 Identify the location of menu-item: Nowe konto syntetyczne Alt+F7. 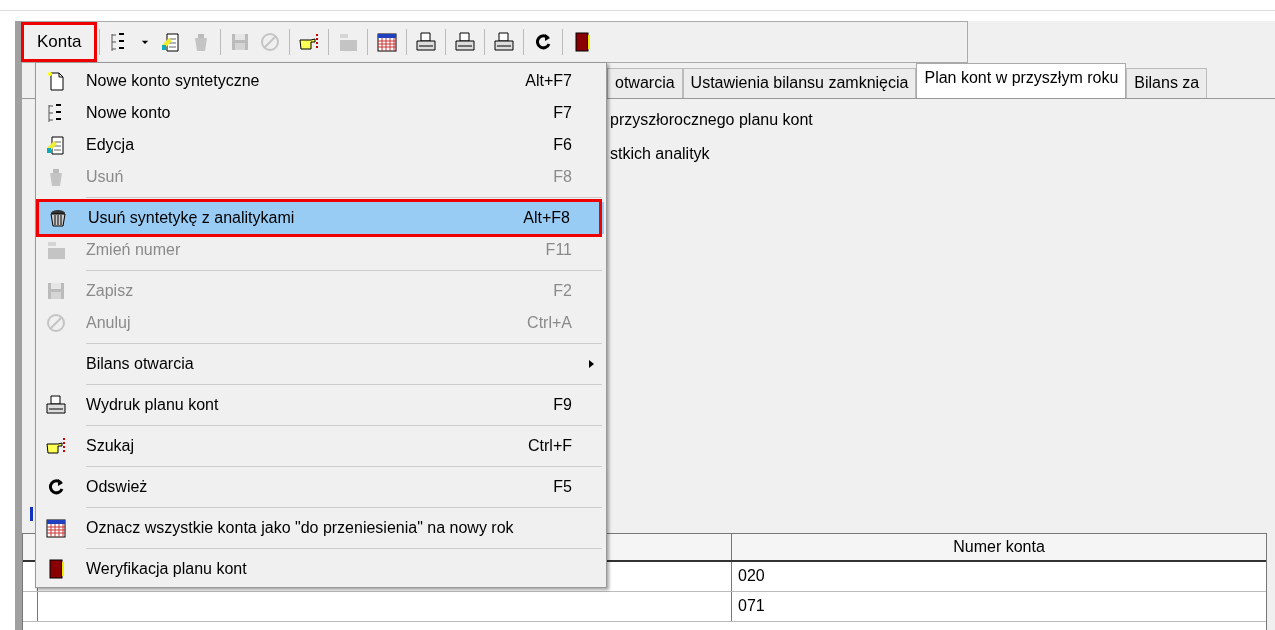
(321, 81).